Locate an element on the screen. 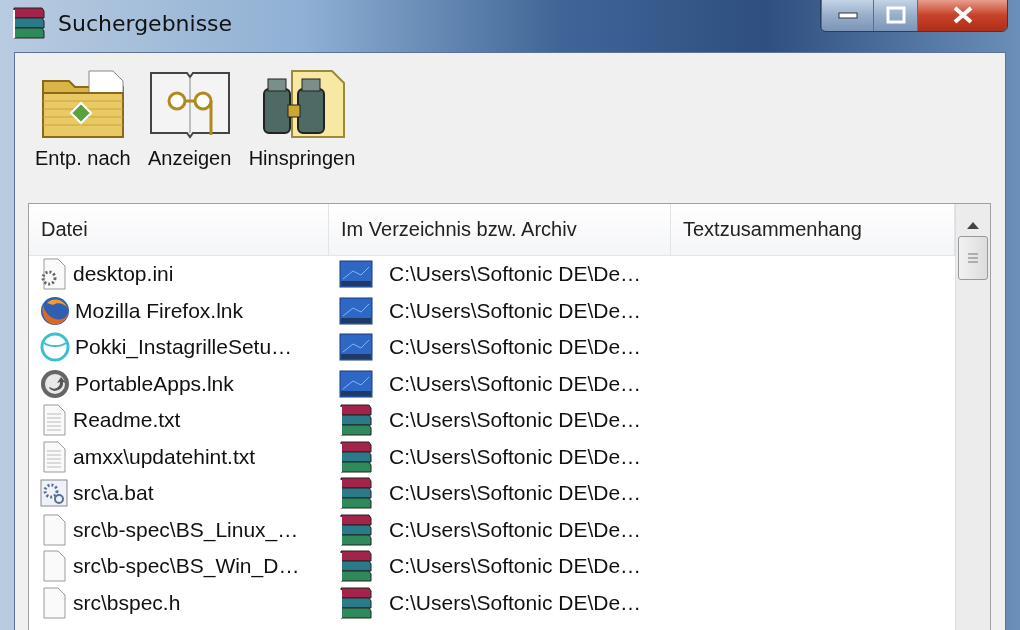 The height and width of the screenshot is (630, 1020). grip-icon is located at coordinates (973, 258).